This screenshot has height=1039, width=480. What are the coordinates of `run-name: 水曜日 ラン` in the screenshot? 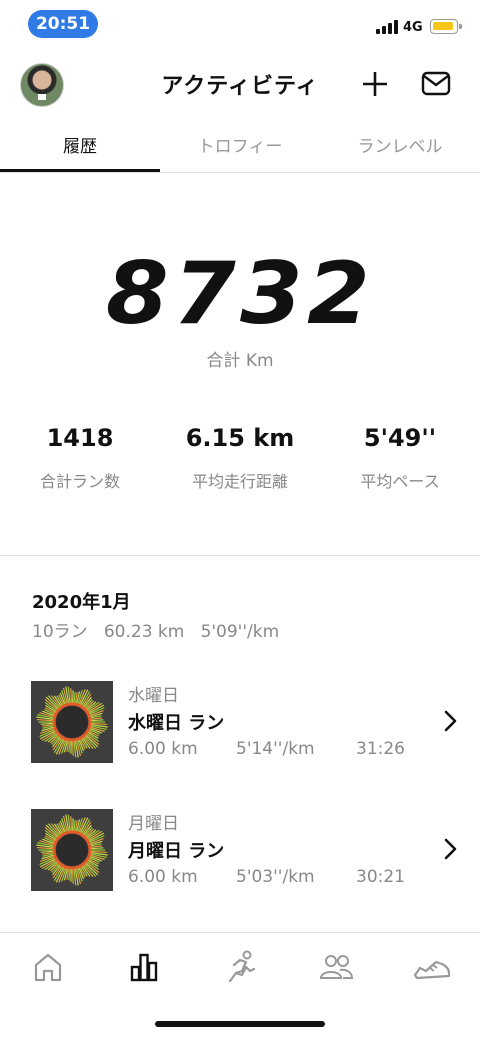 It's located at (176, 723).